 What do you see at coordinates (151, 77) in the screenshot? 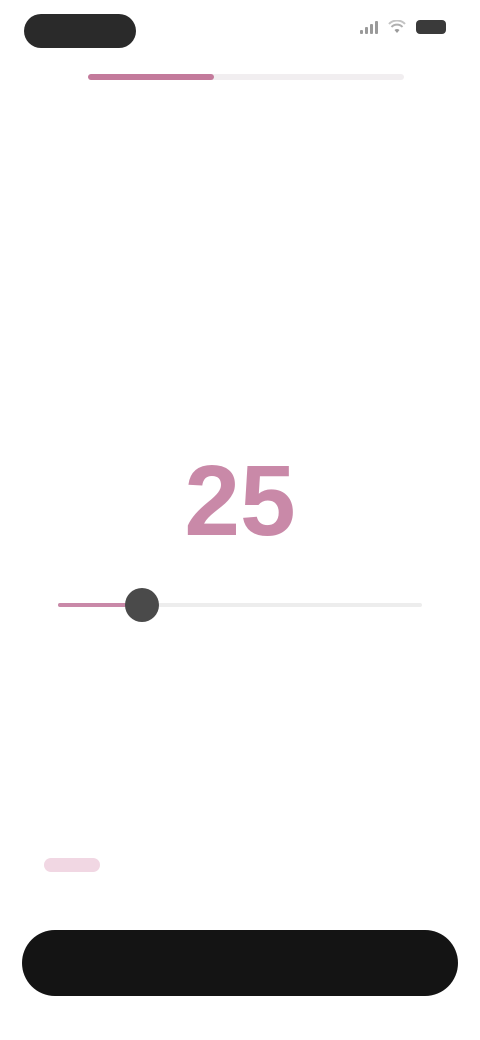
I see `onboarding-progress-fill` at bounding box center [151, 77].